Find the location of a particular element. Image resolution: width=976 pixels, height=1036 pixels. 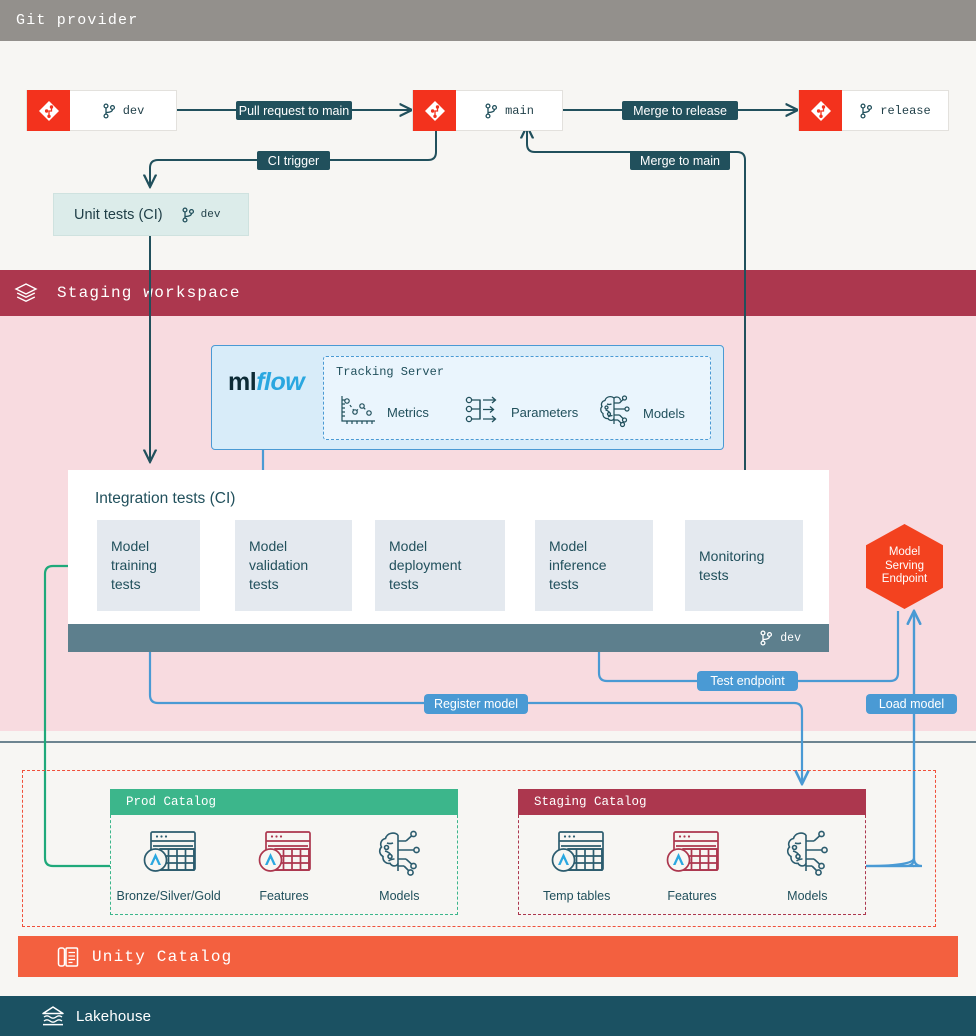

unity-catalog-band: Unity Catalog is located at coordinates (488, 956).